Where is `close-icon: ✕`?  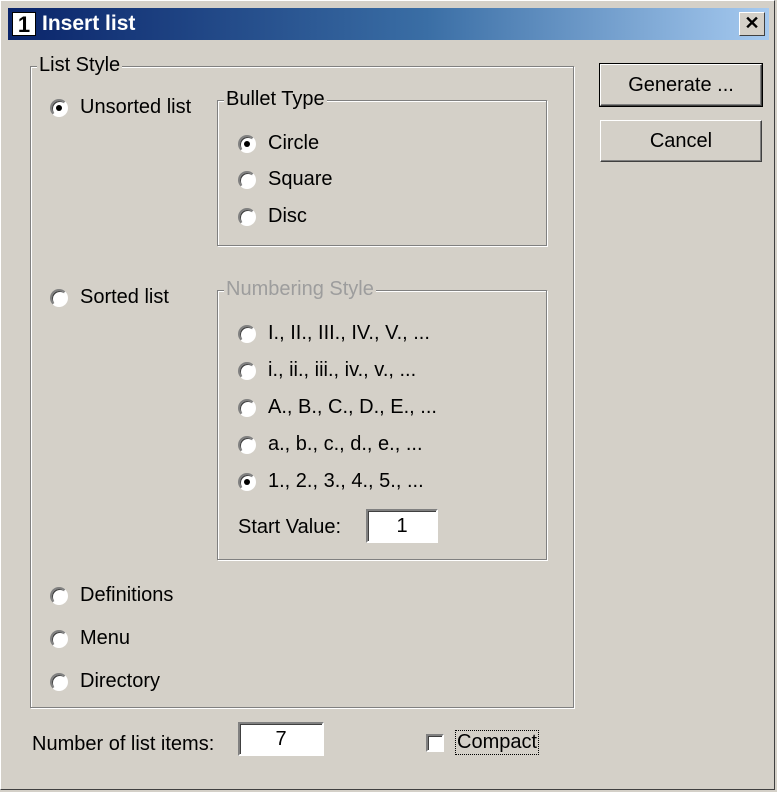
close-icon: ✕ is located at coordinates (752, 23).